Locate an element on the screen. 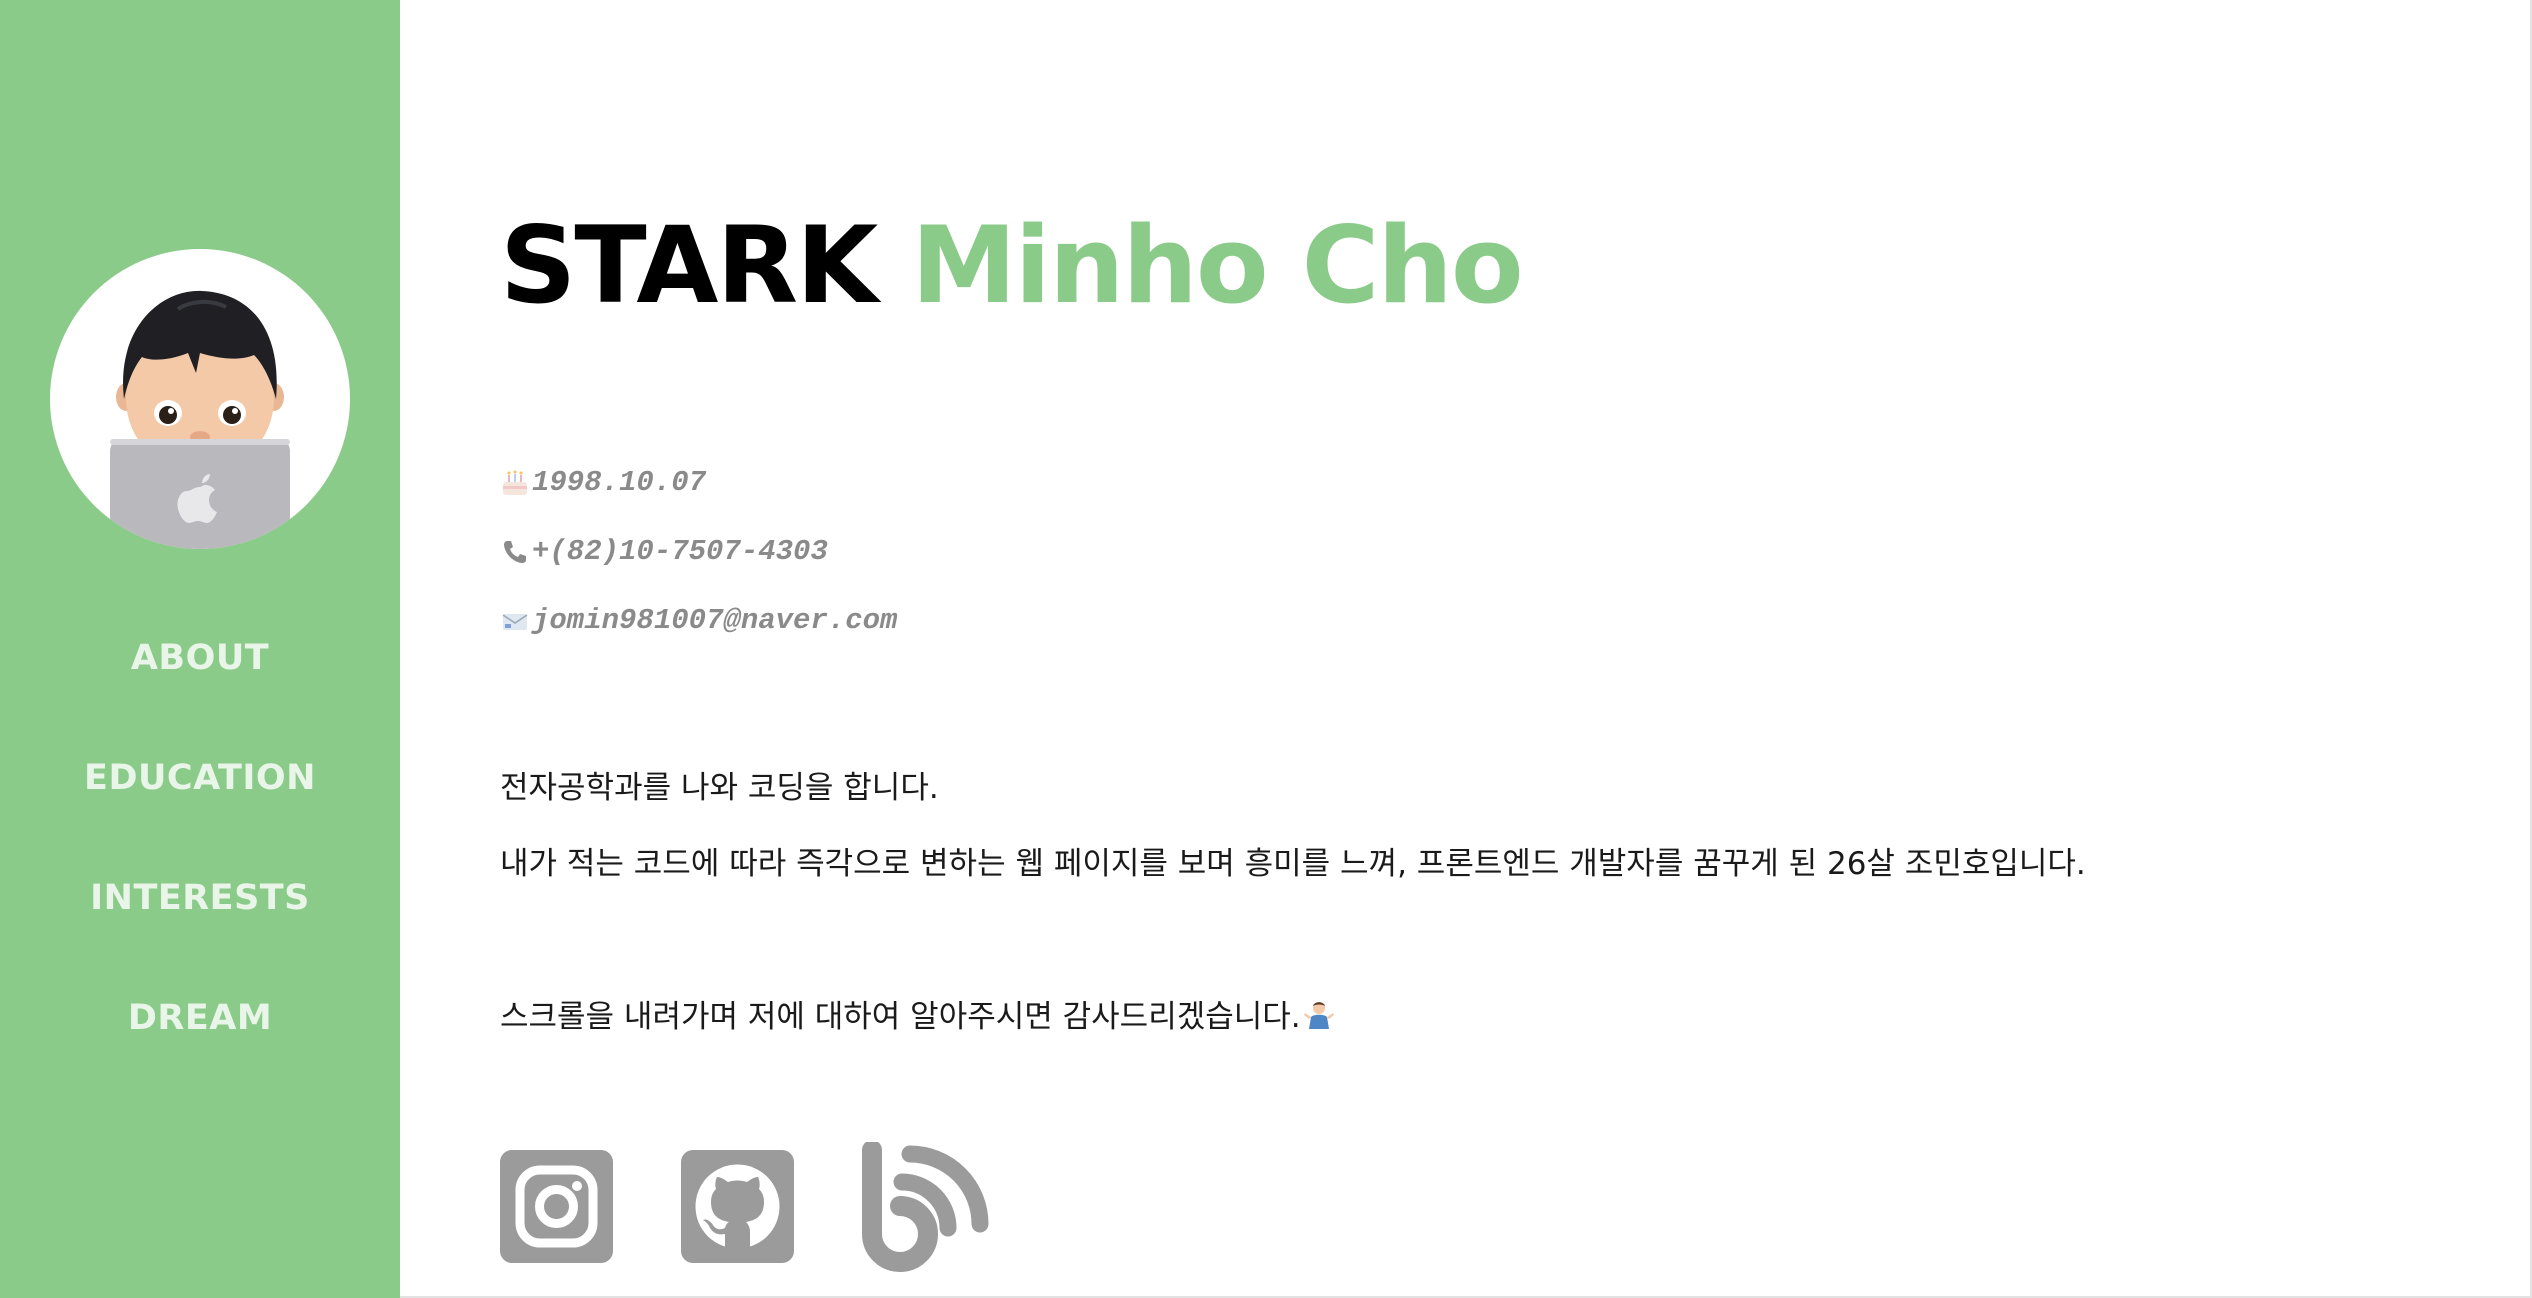 Image resolution: width=2532 pixels, height=1298 pixels. memoji-avatar-icon is located at coordinates (200, 419).